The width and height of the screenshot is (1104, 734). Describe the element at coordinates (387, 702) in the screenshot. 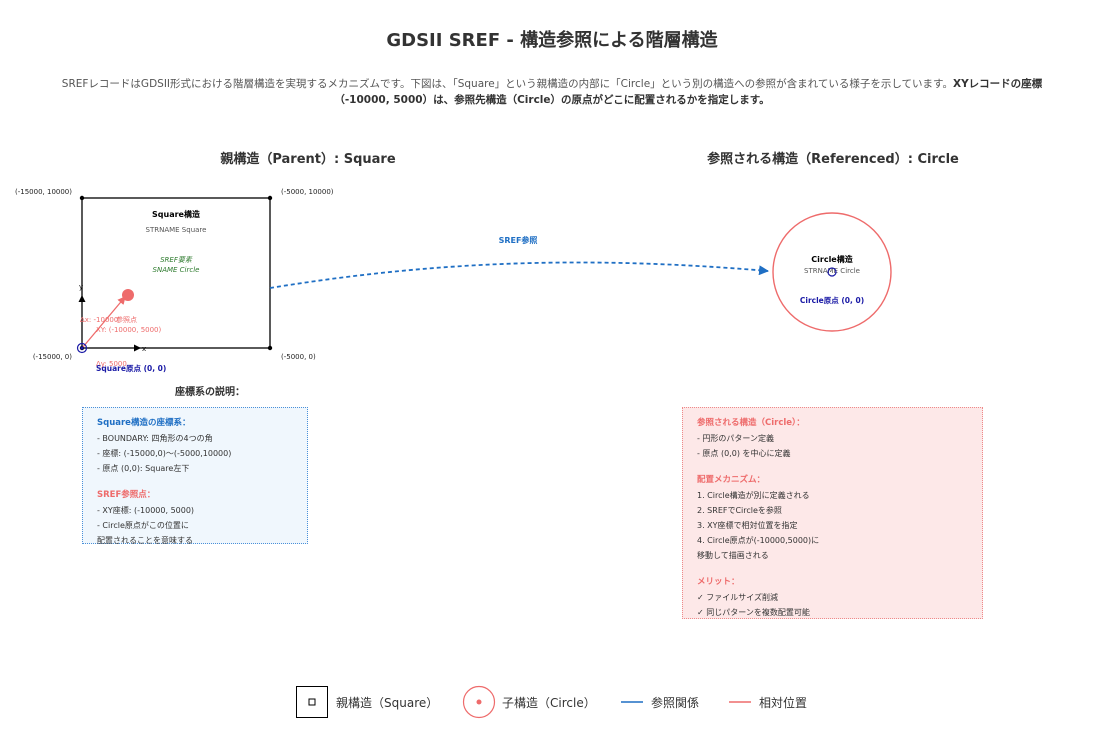

I see `legend-label-parent: 親構造（Square）` at that location.